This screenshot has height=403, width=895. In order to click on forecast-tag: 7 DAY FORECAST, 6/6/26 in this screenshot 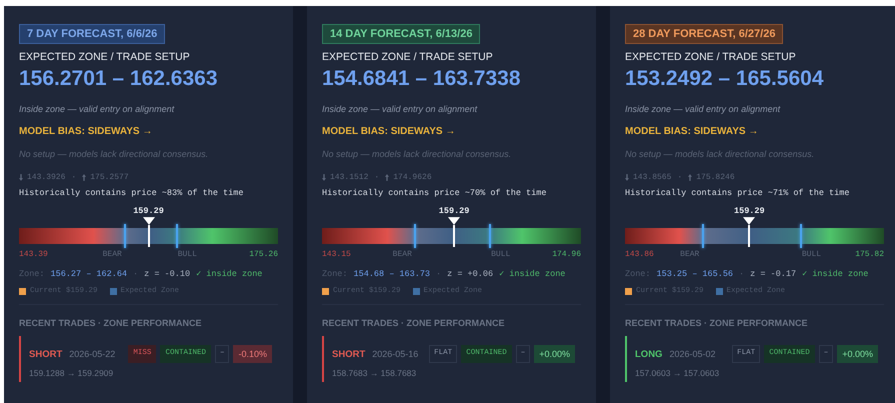, I will do `click(92, 34)`.